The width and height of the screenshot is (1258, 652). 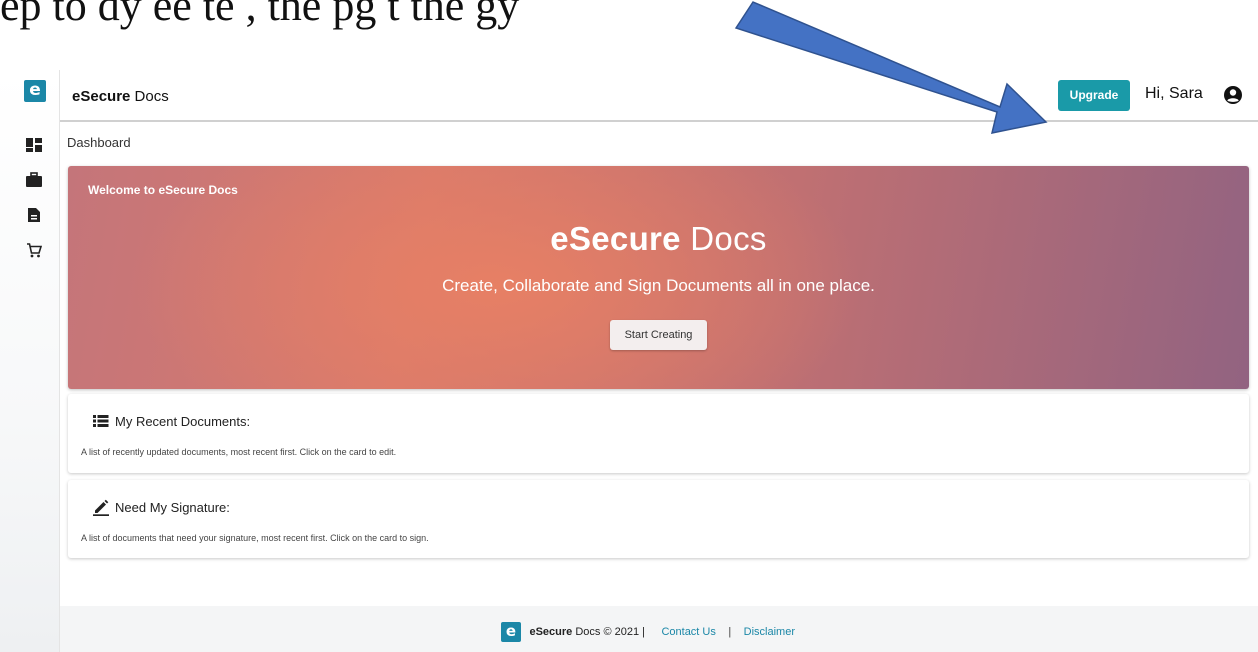 What do you see at coordinates (120, 96) in the screenshot?
I see `app-title: eSecure Docs` at bounding box center [120, 96].